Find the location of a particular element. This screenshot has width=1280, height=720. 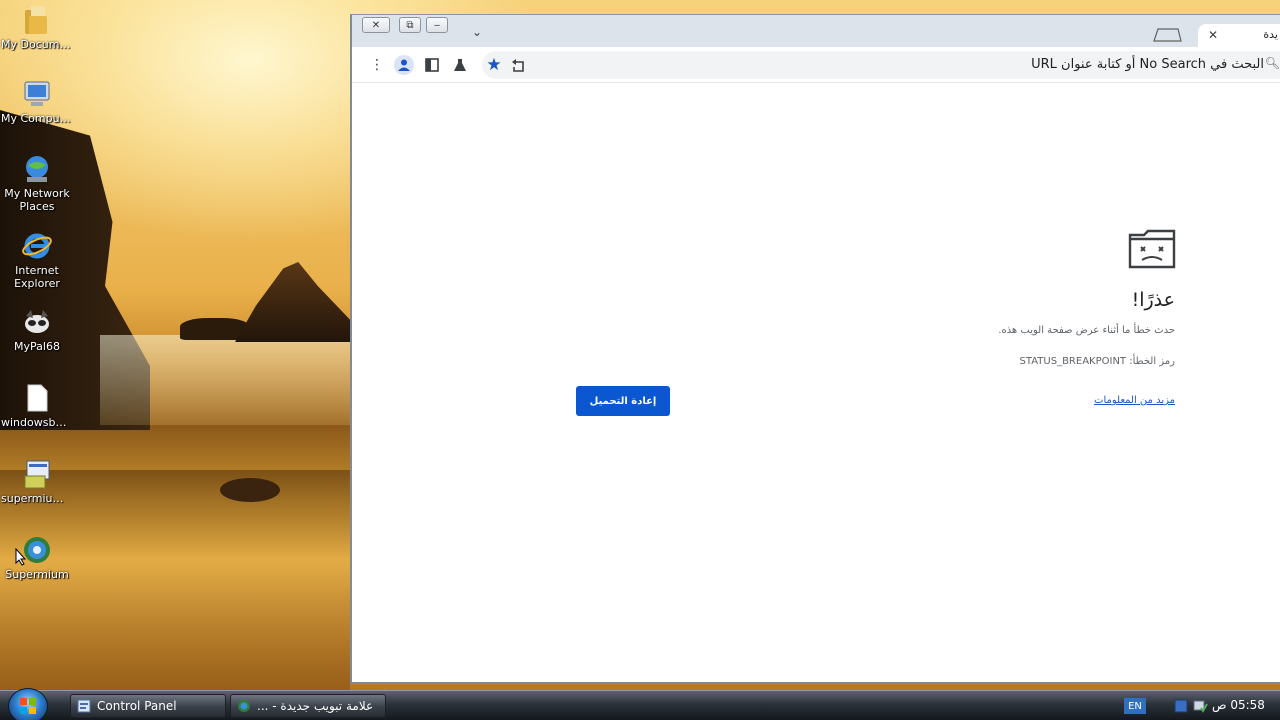

menu-button: ⋮ is located at coordinates (377, 65).